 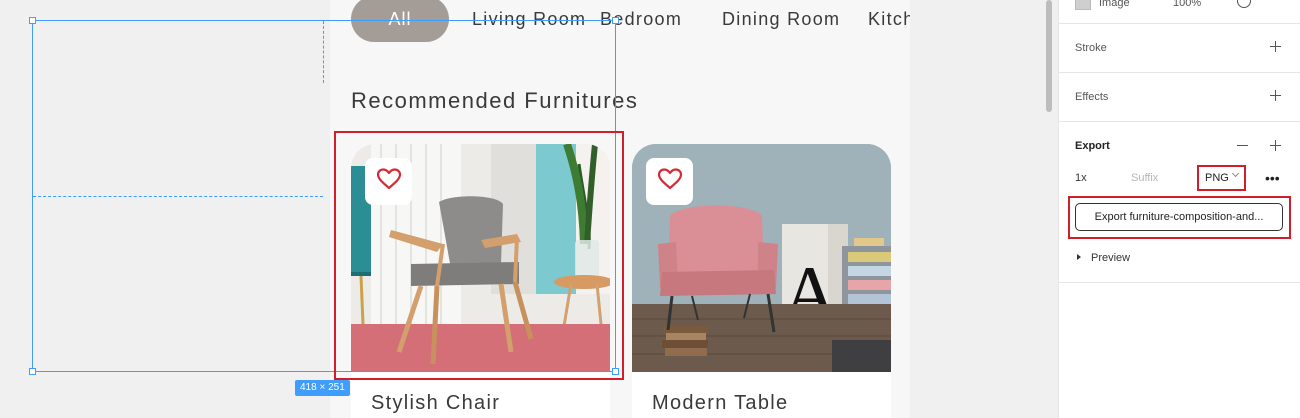 I want to click on disclosure-triangle-icon, so click(x=1079, y=257).